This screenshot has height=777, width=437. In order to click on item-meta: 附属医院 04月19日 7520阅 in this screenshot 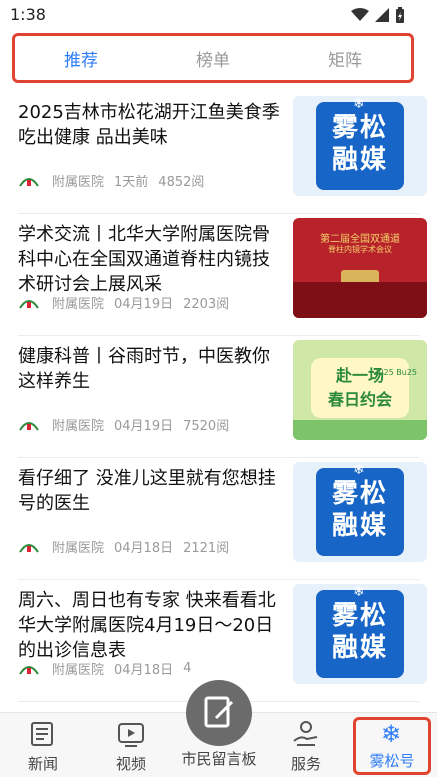, I will do `click(128, 424)`.